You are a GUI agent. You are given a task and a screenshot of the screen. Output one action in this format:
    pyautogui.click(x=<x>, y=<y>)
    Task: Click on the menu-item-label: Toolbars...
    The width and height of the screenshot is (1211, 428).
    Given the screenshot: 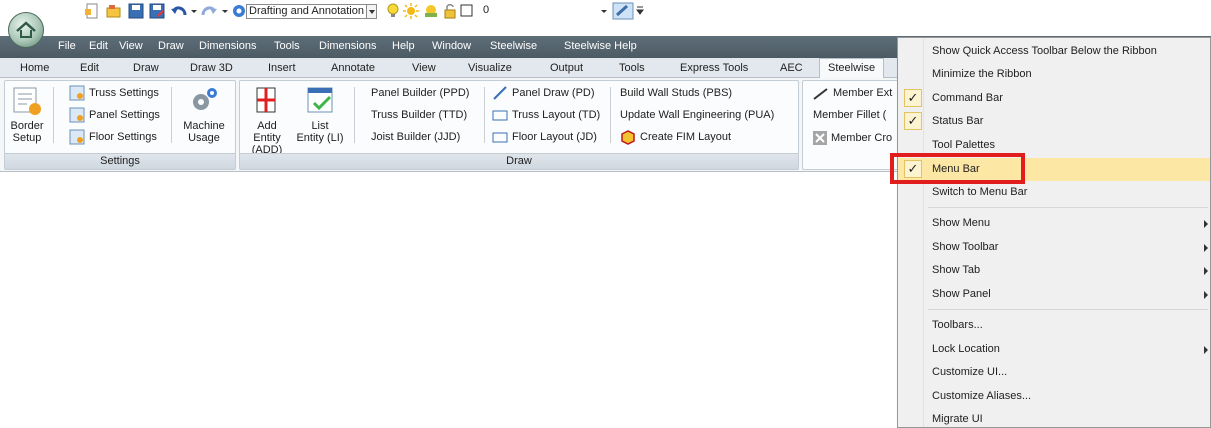 What is the action you would take?
    pyautogui.click(x=957, y=325)
    